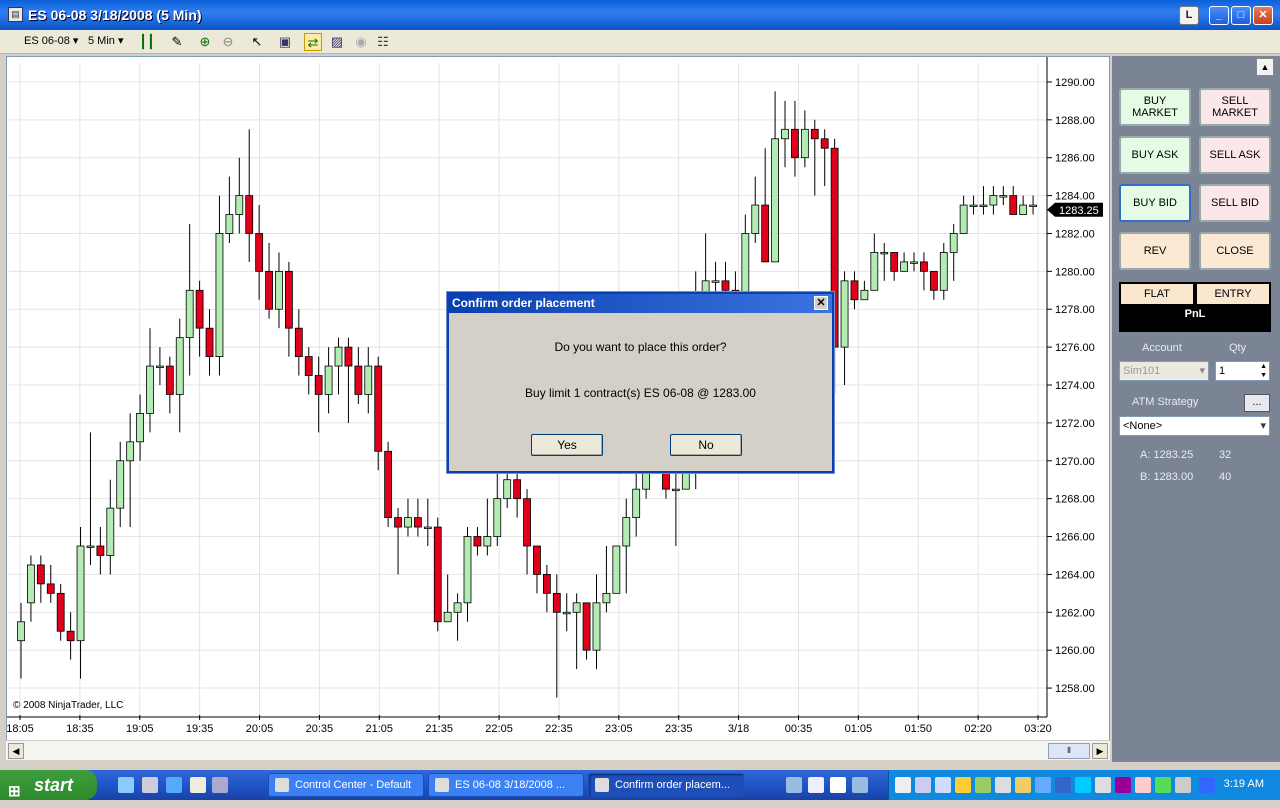 The image size is (1280, 807). I want to click on y-tick-label: 1278.00, so click(1075, 310).